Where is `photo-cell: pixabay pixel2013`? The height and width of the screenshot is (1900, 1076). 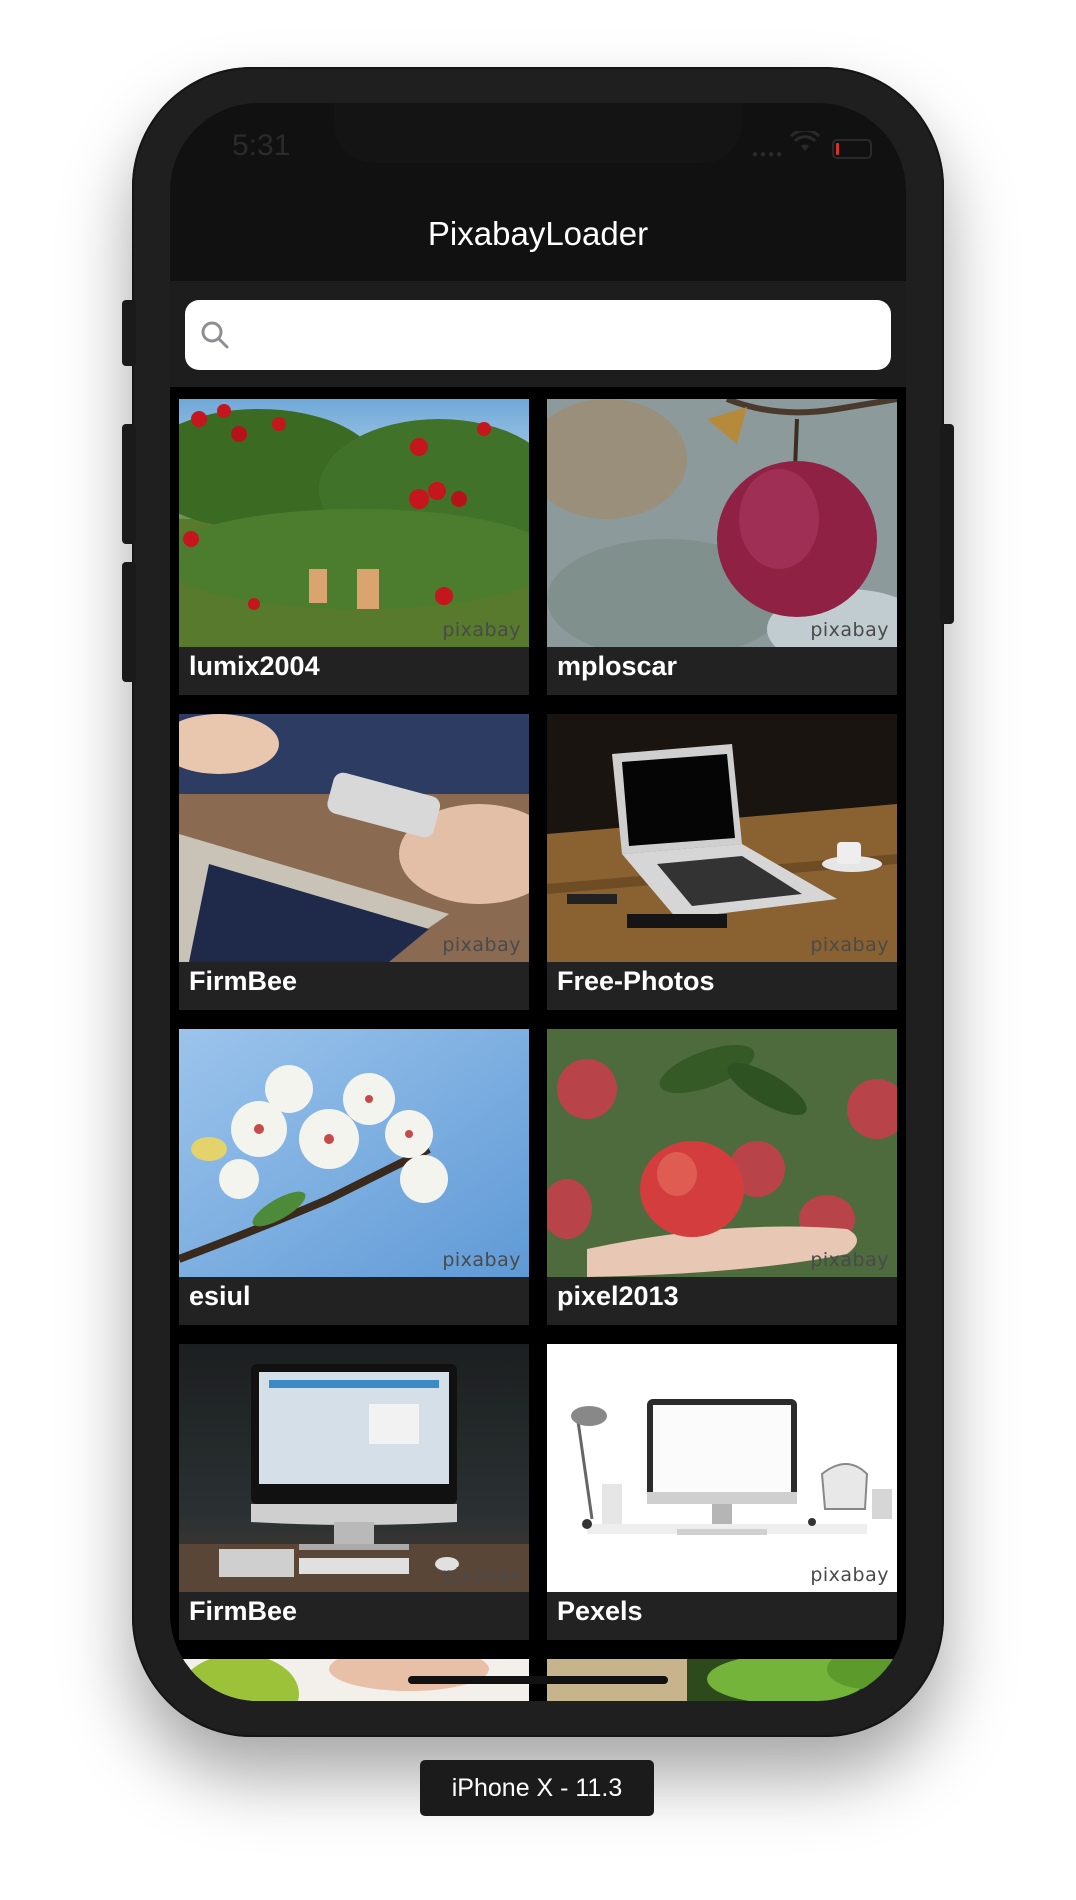 photo-cell: pixabay pixel2013 is located at coordinates (722, 1177).